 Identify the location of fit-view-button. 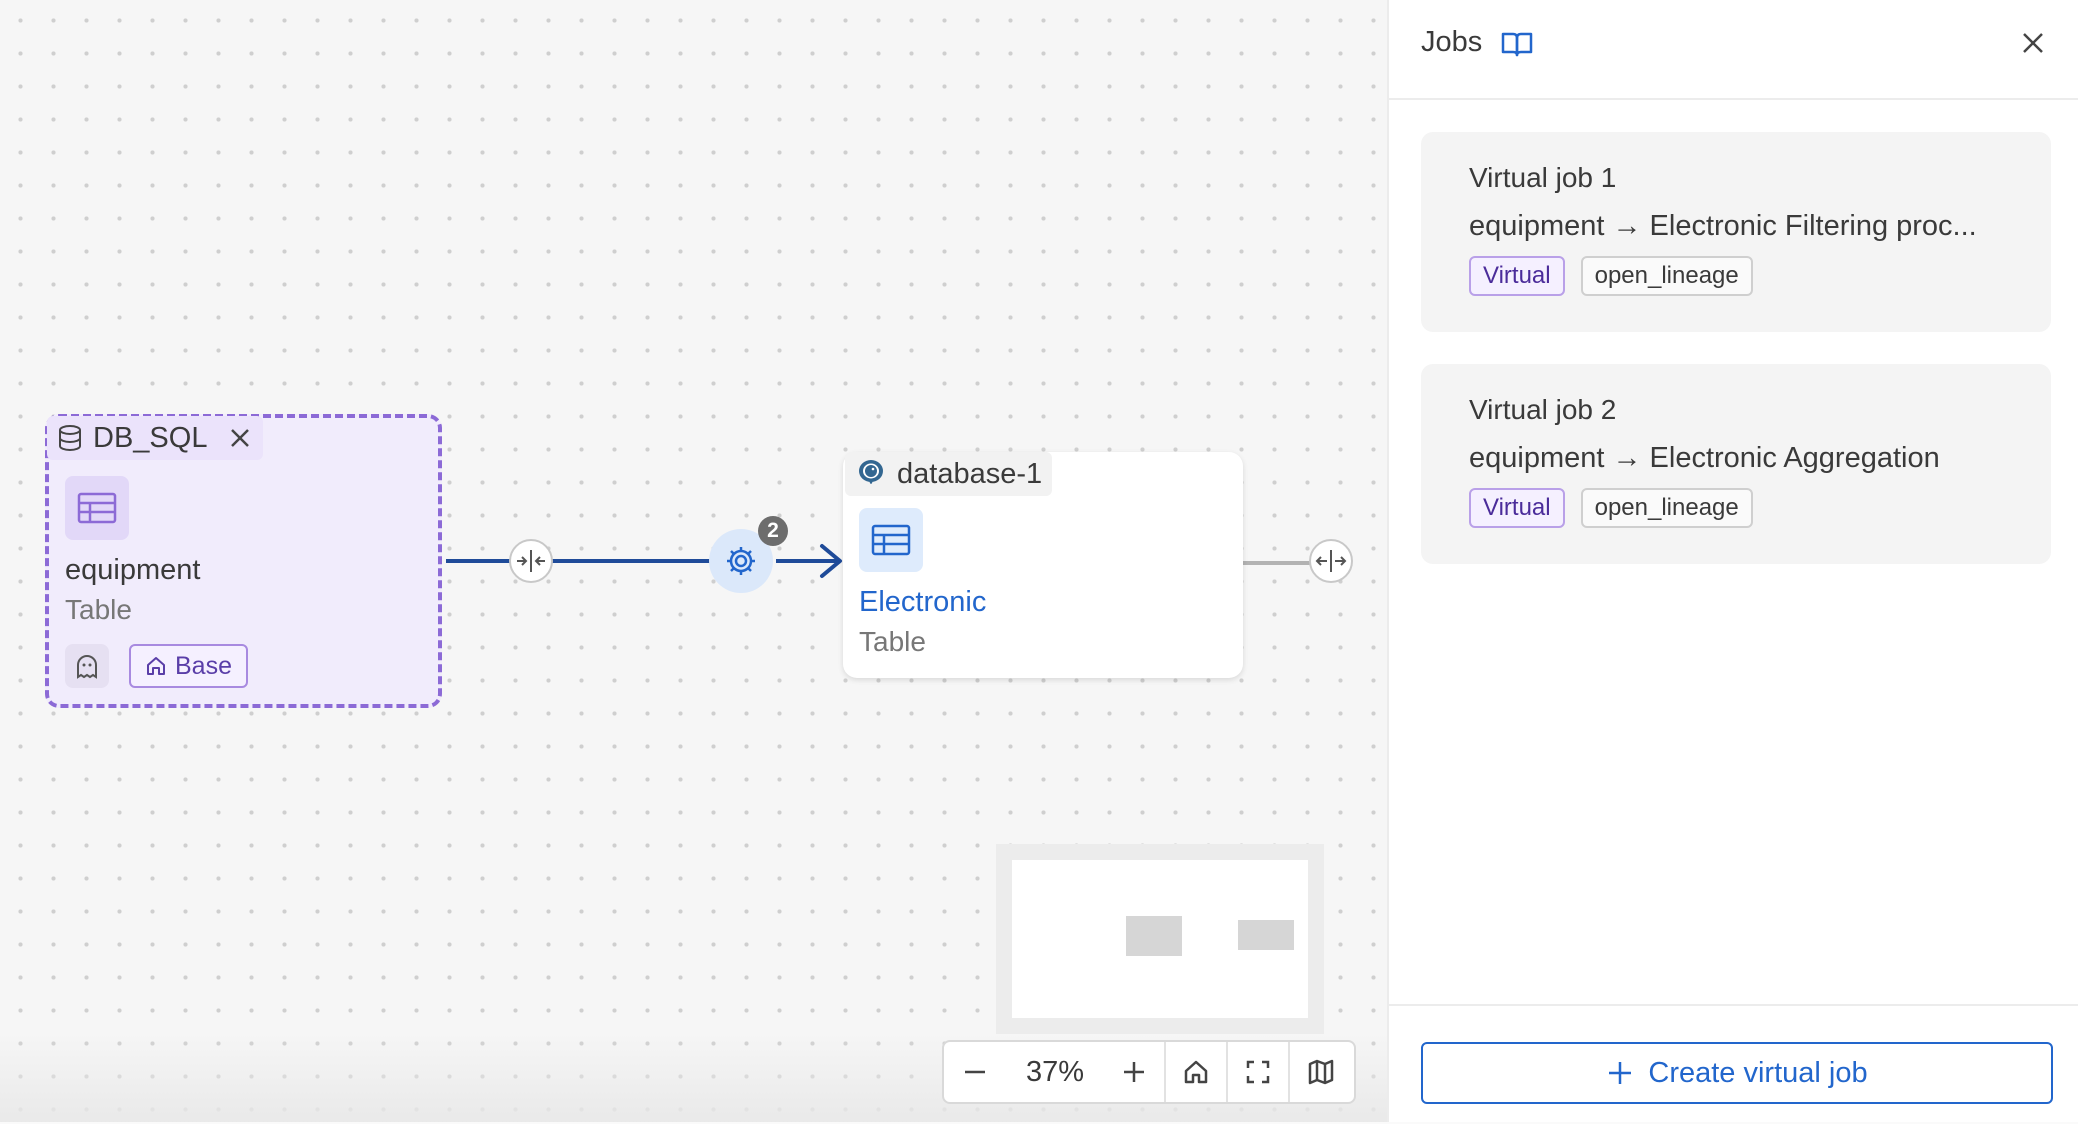
(1259, 1072).